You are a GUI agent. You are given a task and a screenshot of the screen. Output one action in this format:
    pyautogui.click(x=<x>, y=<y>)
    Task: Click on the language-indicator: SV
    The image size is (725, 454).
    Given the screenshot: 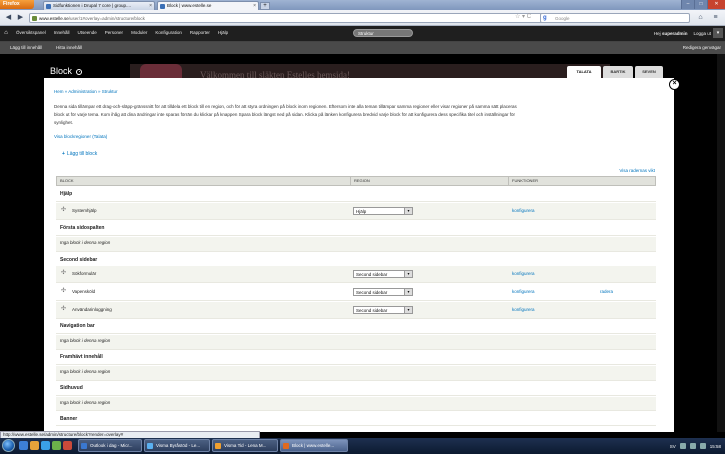 What is the action you would take?
    pyautogui.click(x=673, y=446)
    